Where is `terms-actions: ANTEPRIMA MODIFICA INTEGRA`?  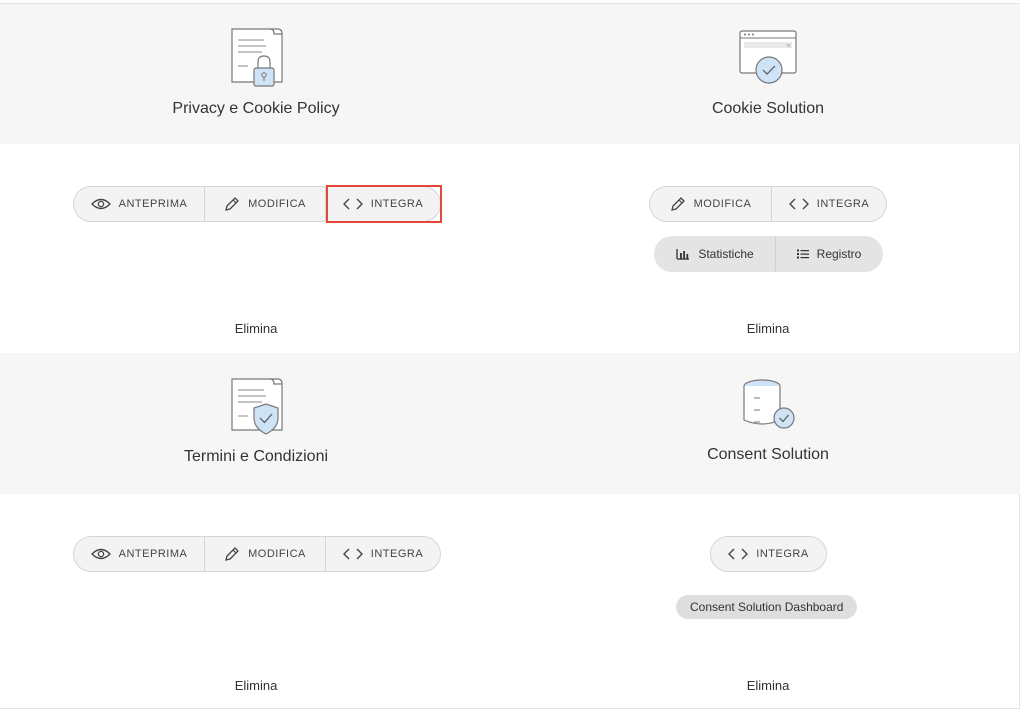 terms-actions: ANTEPRIMA MODIFICA INTEGRA is located at coordinates (257, 554).